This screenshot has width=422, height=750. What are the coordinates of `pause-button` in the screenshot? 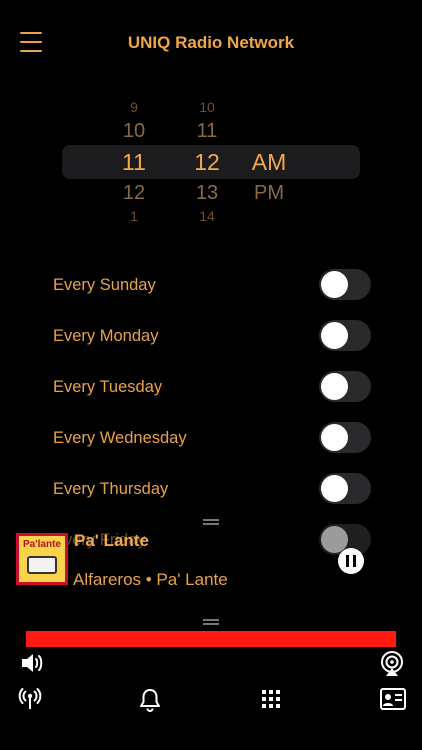 It's located at (351, 561).